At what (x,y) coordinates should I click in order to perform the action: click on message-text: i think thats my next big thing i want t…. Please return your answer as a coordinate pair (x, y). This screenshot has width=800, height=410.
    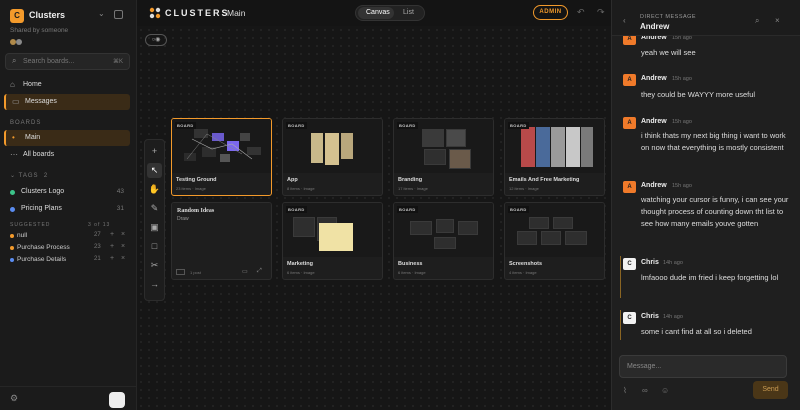
    Looking at the image, I should click on (713, 141).